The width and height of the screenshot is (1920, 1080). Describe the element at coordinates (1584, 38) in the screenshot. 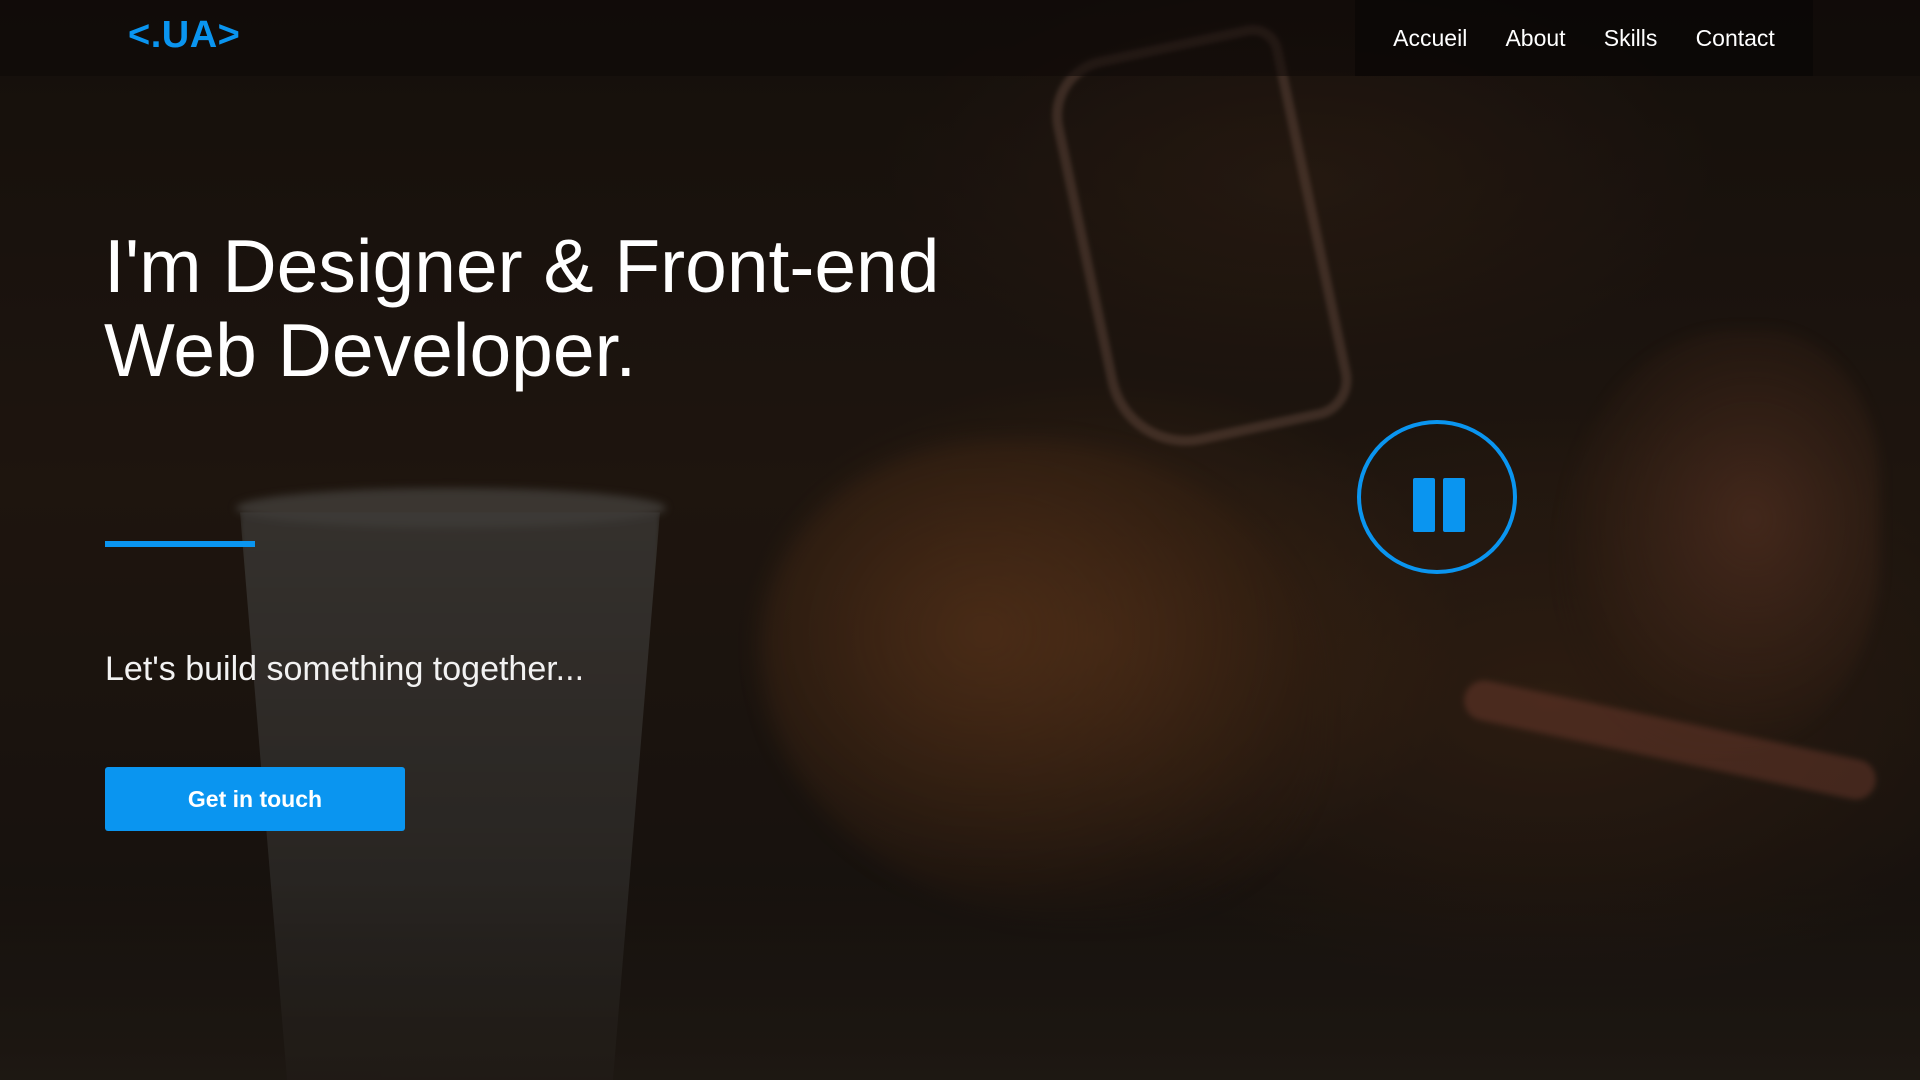

I see `nav-links: Accueil About Skills Contact` at that location.